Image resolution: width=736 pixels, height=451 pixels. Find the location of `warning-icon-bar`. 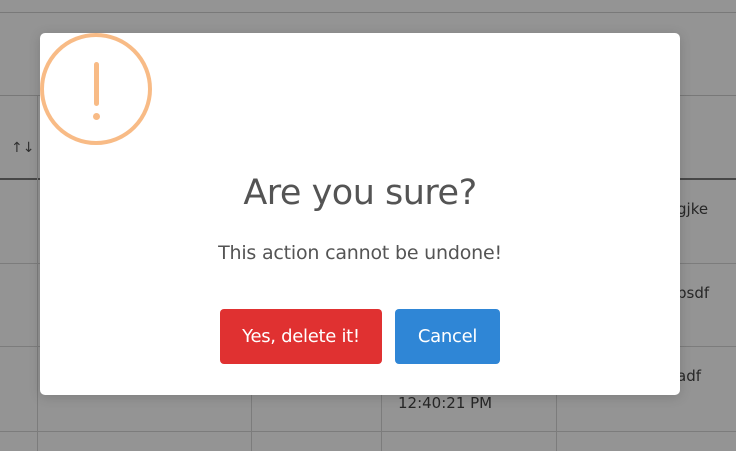

warning-icon-bar is located at coordinates (96, 84).